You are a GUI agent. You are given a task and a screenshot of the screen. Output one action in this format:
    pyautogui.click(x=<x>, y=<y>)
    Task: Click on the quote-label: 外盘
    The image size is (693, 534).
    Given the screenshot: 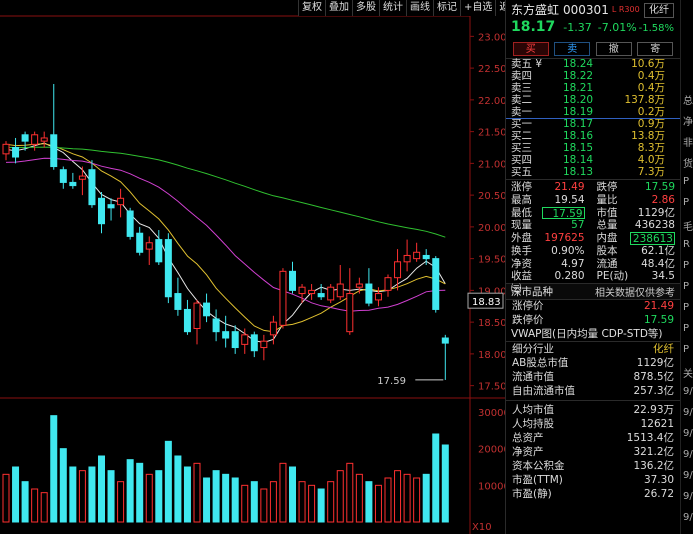 What is the action you would take?
    pyautogui.click(x=521, y=238)
    